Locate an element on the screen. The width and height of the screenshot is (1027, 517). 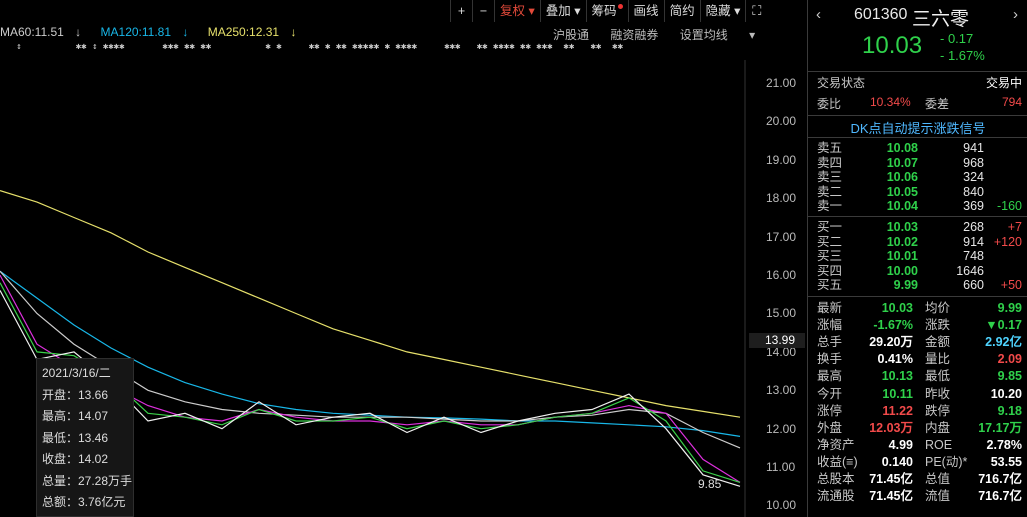
stat-label: ROE is located at coordinates (939, 444).